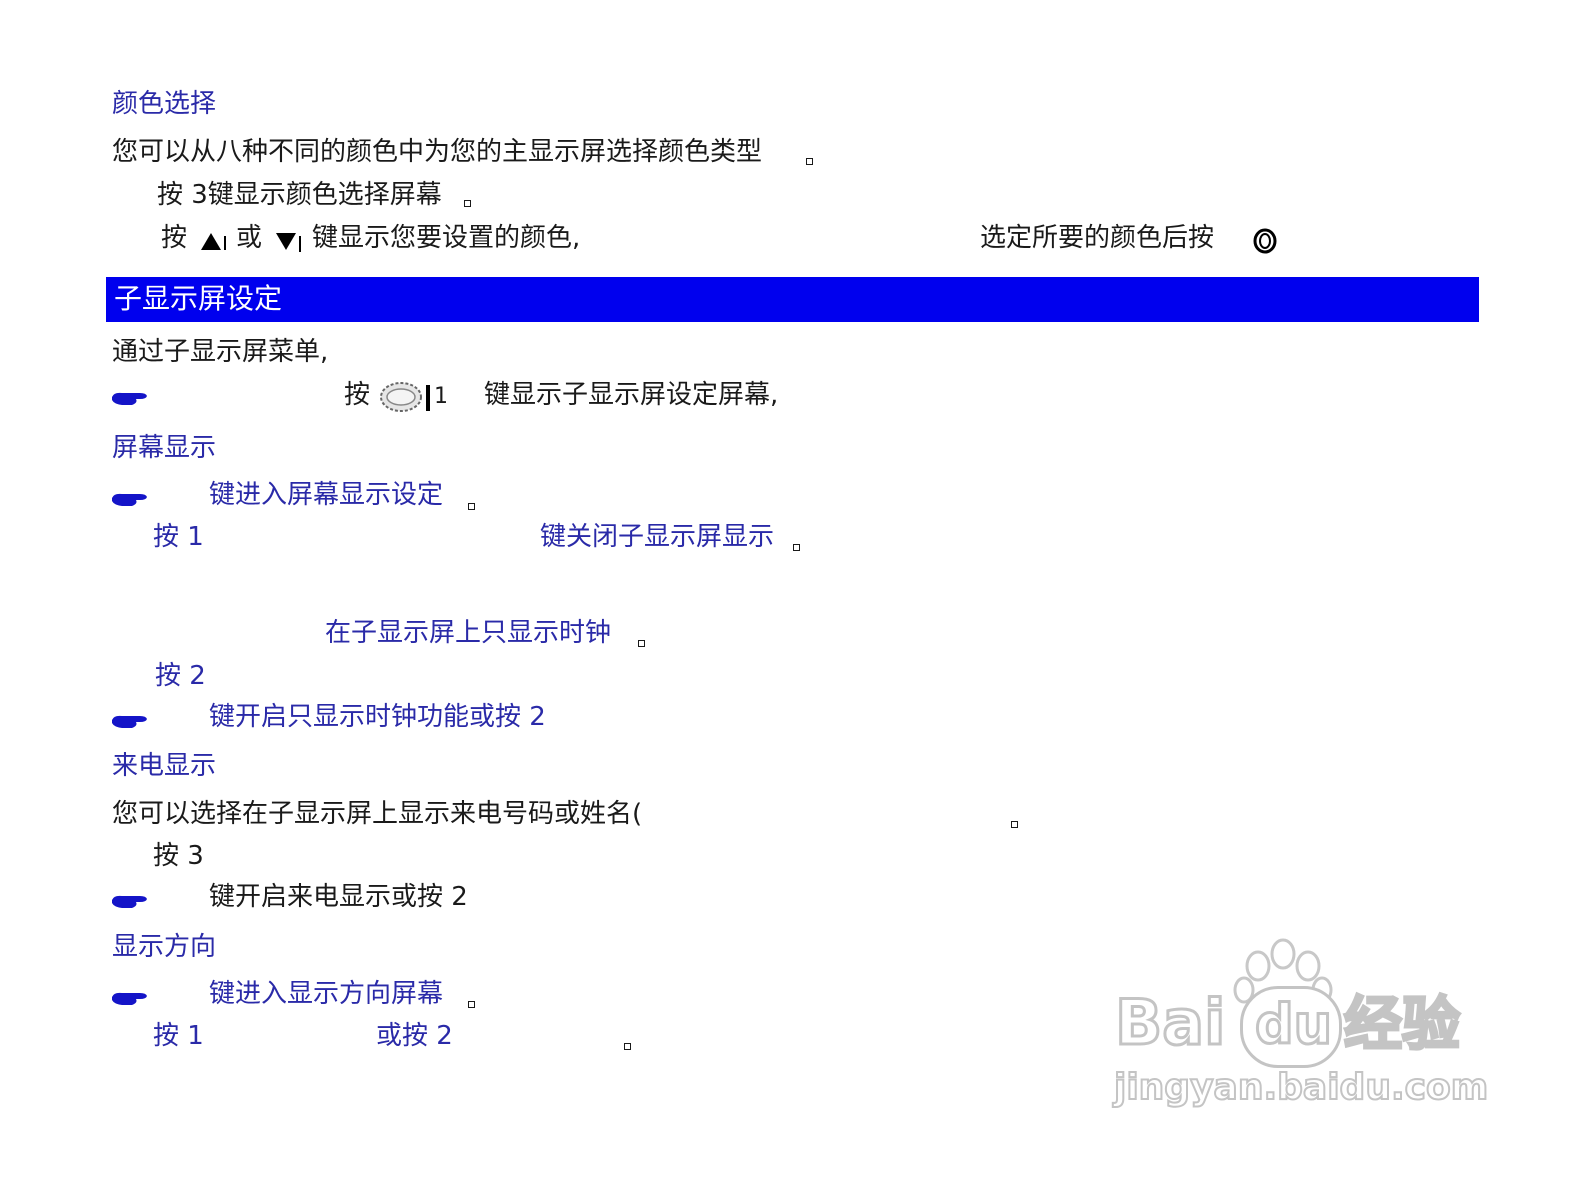 The height and width of the screenshot is (1192, 1588). Describe the element at coordinates (326, 994) in the screenshot. I see `direction-enter: 键进入显示方向屏幕` at that location.